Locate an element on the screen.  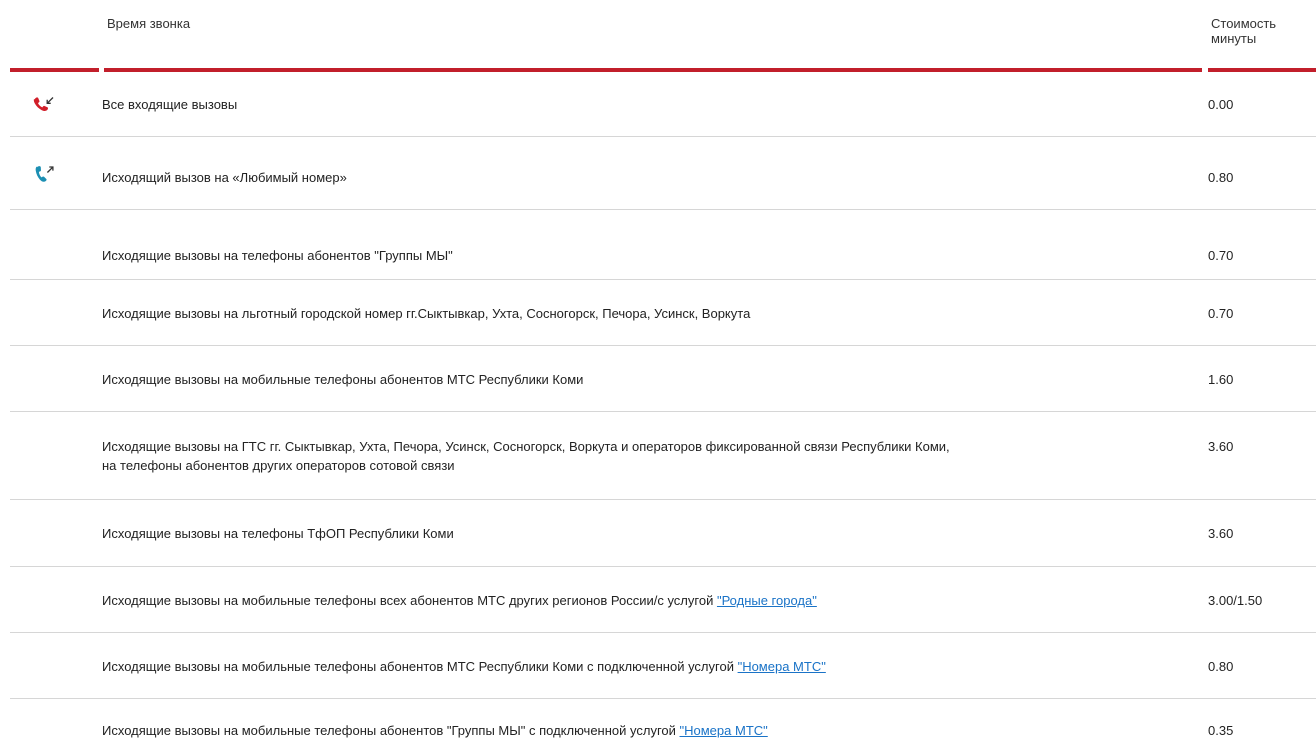
outgoing-call-icon is located at coordinates (44, 175).